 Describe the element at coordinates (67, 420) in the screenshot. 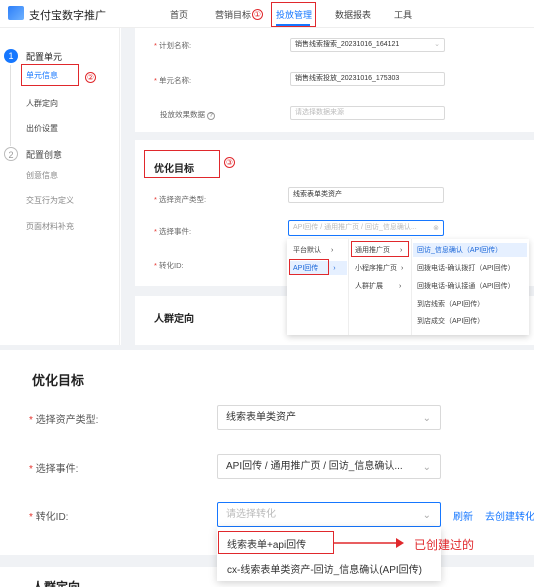

I see `bottom-asset-label: 选择资产类型:` at that location.